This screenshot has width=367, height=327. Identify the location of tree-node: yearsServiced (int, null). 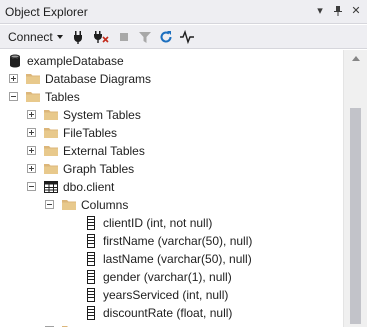
(171, 295).